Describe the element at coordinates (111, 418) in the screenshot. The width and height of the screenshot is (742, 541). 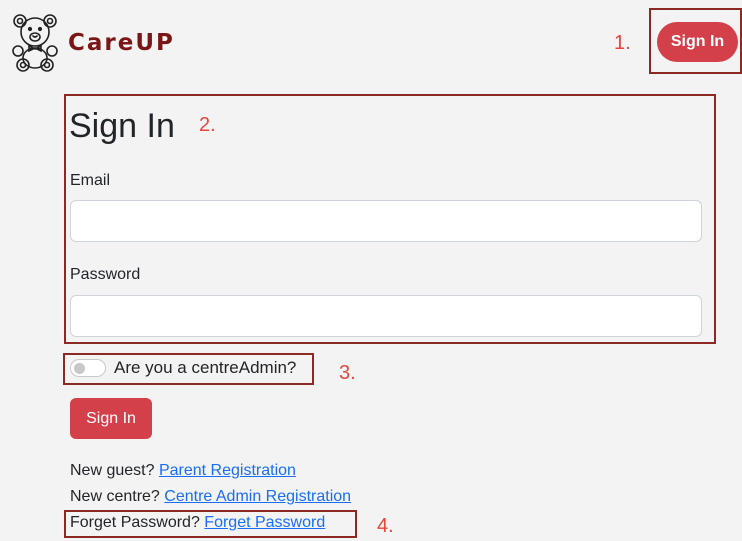
I see `sign-in-button: Sign In` at that location.